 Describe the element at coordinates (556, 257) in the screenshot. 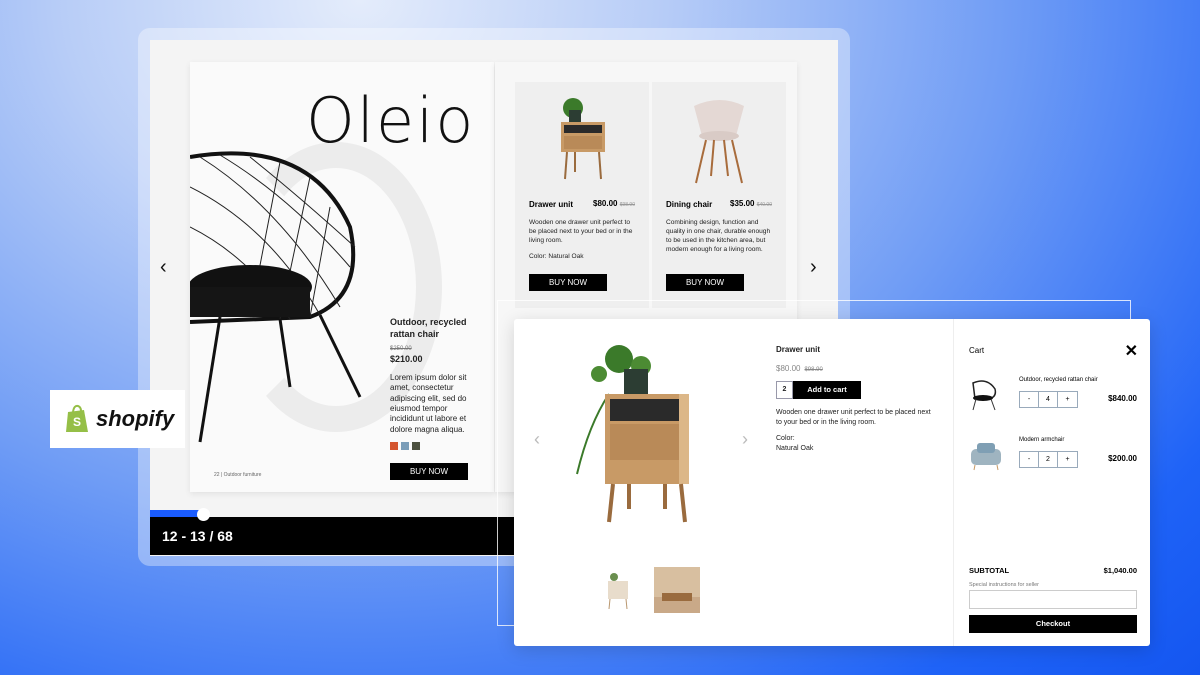

I see `color-text: Color: Natural Oak` at that location.